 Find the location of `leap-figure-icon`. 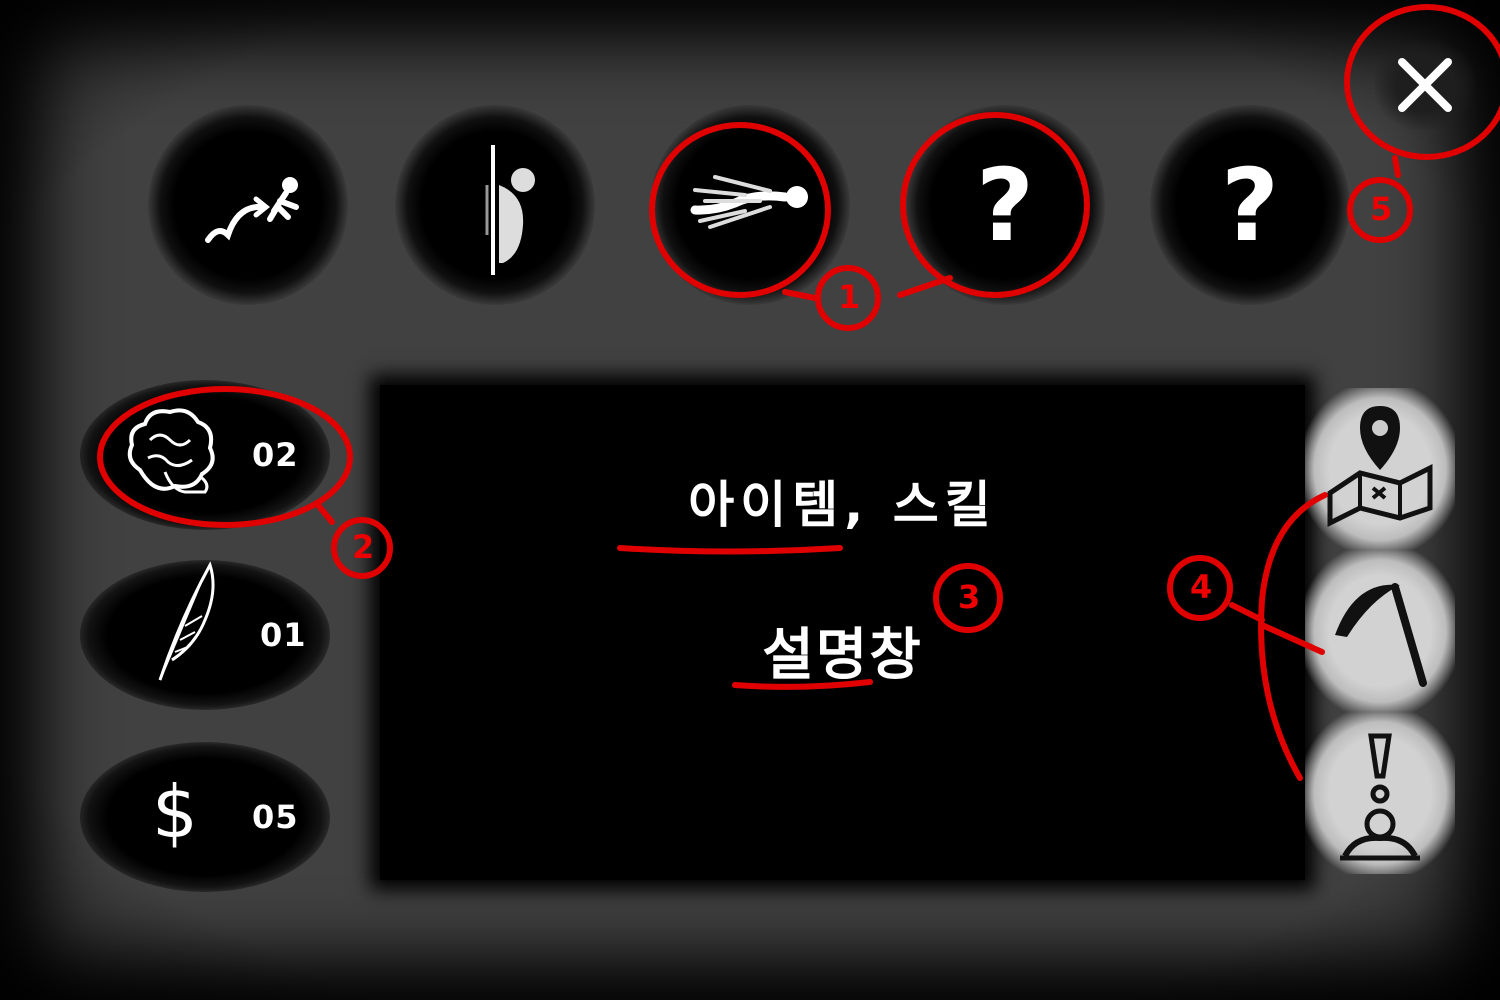

leap-figure-icon is located at coordinates (252, 210).